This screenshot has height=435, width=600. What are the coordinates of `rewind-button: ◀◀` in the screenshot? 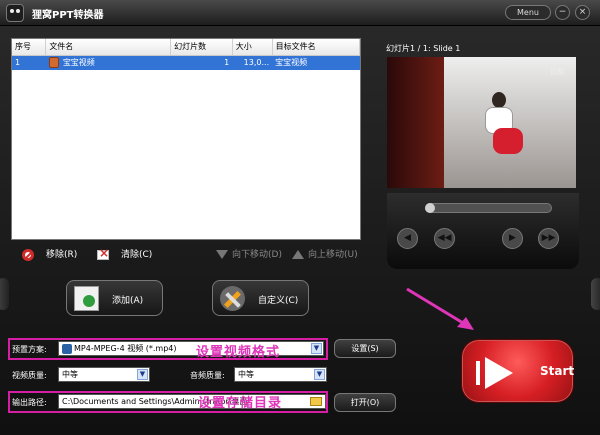 It's located at (444, 238).